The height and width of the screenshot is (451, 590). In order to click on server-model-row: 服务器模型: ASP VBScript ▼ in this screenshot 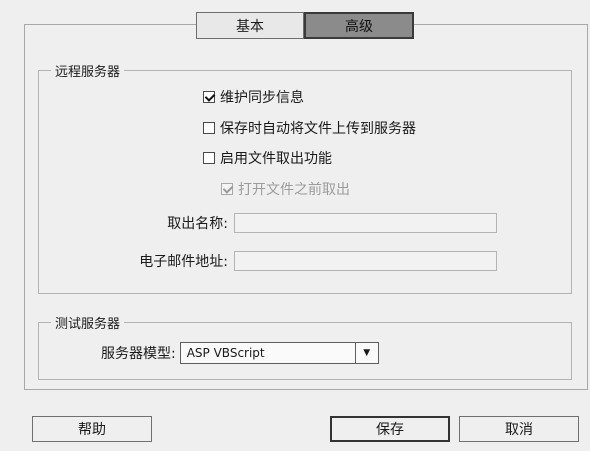, I will do `click(240, 353)`.